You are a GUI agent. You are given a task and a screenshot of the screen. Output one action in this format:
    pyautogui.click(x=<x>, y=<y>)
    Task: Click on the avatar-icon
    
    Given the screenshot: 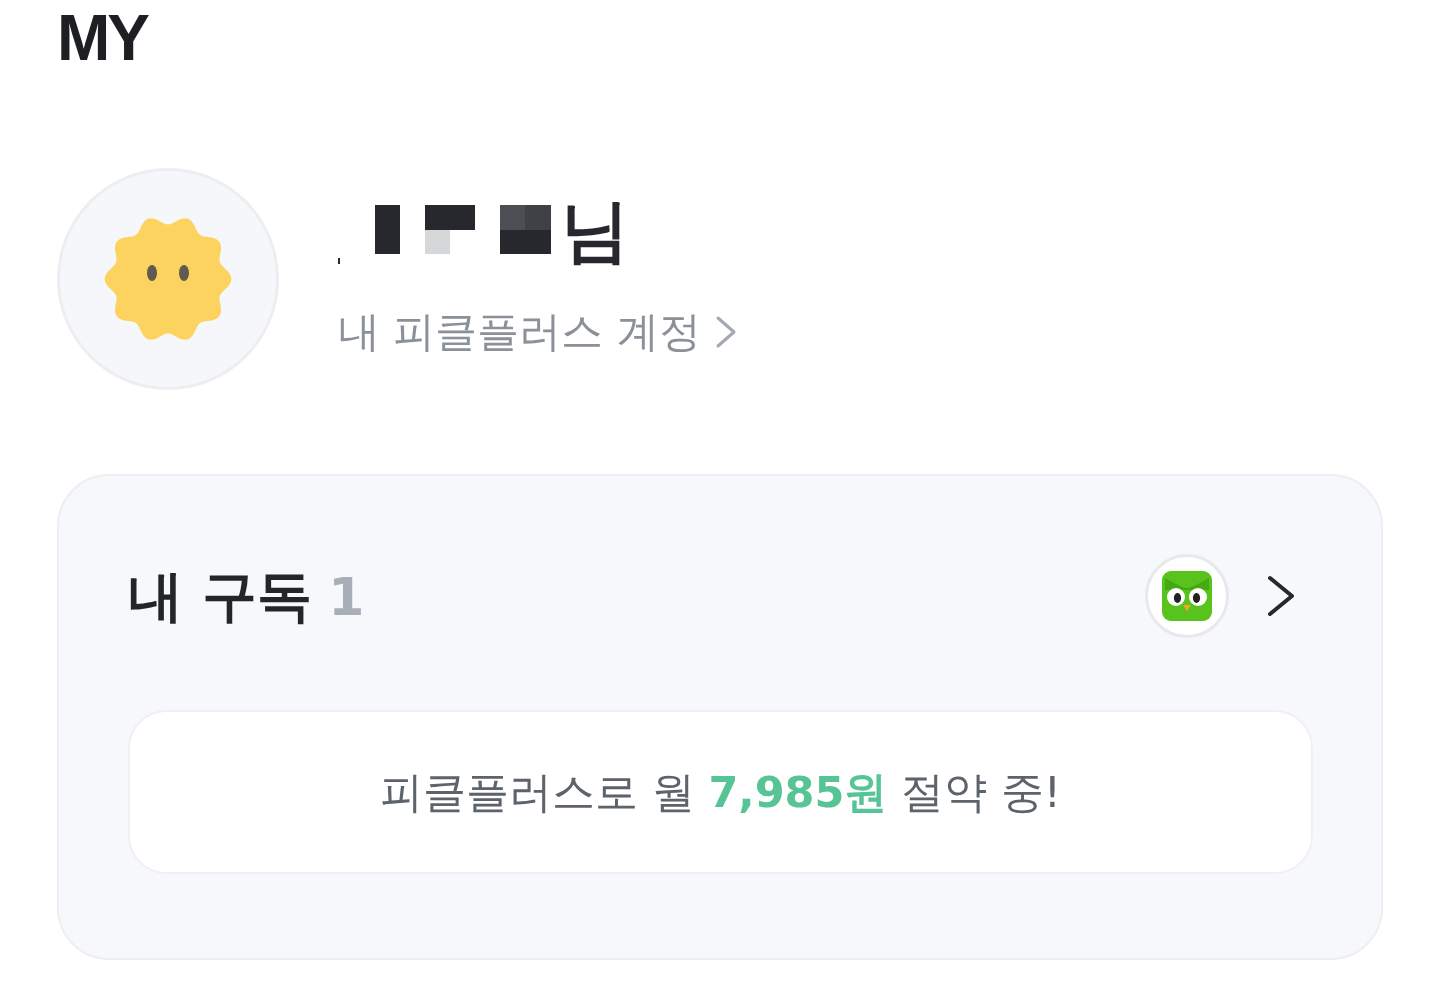 What is the action you would take?
    pyautogui.click(x=168, y=279)
    